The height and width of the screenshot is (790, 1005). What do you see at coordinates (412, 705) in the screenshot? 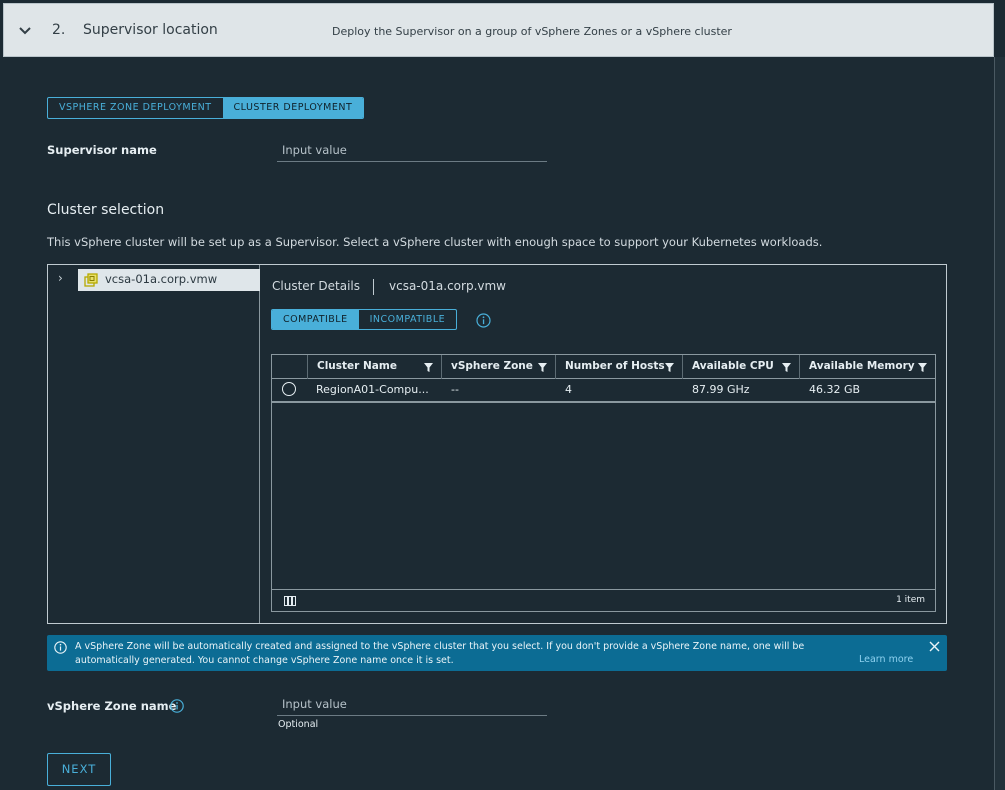
I see `vsphere-zone-name-input: Input value` at bounding box center [412, 705].